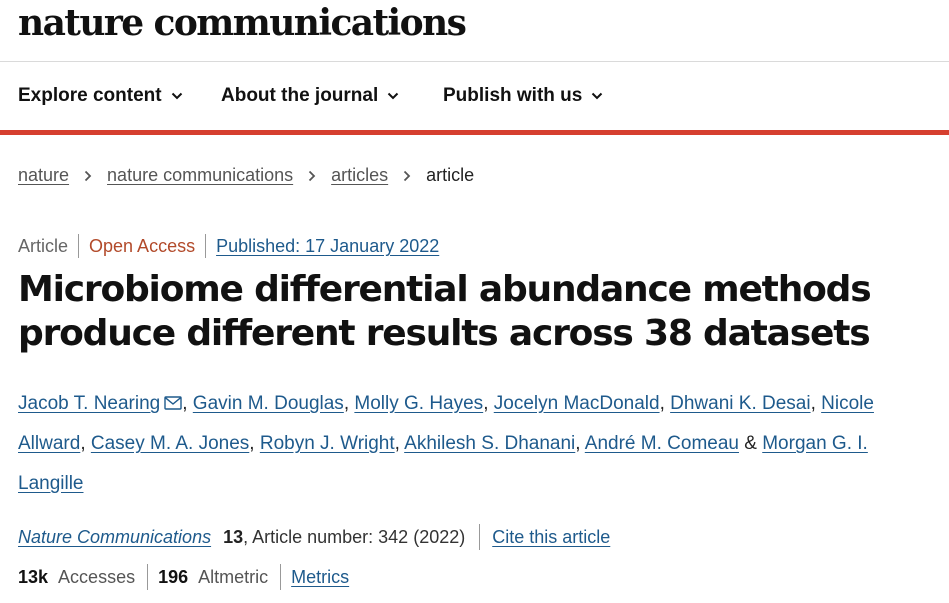 Image resolution: width=949 pixels, height=603 pixels. Describe the element at coordinates (450, 175) in the screenshot. I see `breadcrumb-current: article` at that location.